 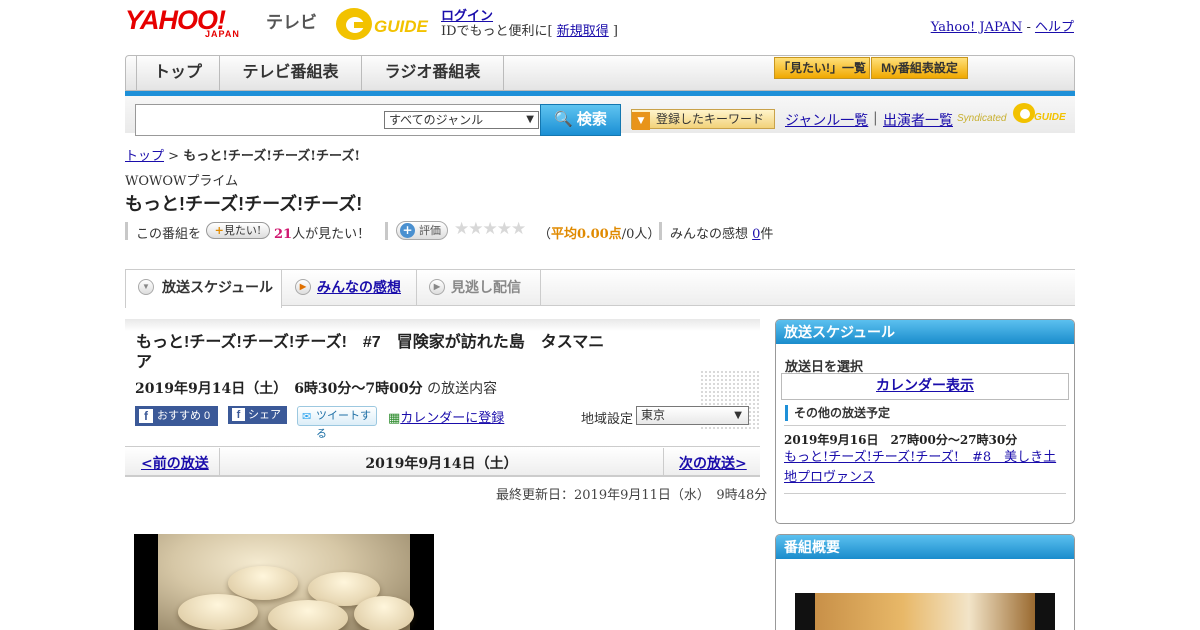 I want to click on calendar-icon: ▦, so click(x=394, y=418).